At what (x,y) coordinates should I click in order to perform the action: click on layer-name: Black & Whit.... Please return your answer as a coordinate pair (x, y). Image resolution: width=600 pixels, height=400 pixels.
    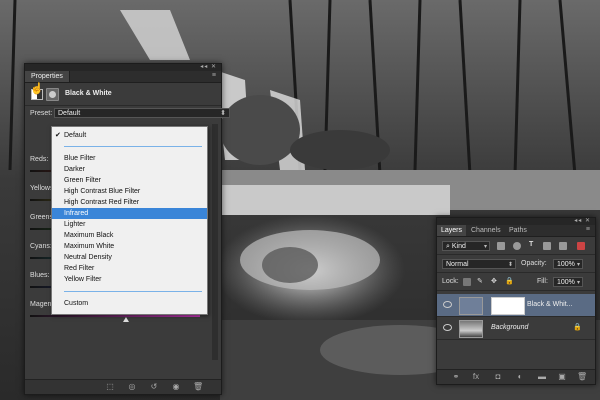
    Looking at the image, I should click on (550, 304).